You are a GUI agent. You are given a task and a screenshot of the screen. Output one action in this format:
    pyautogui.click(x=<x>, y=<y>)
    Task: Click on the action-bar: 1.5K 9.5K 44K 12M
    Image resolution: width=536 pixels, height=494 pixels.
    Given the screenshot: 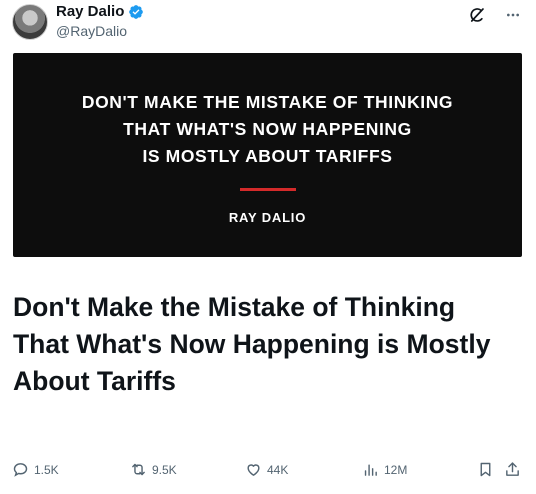 What is the action you would take?
    pyautogui.click(x=268, y=471)
    